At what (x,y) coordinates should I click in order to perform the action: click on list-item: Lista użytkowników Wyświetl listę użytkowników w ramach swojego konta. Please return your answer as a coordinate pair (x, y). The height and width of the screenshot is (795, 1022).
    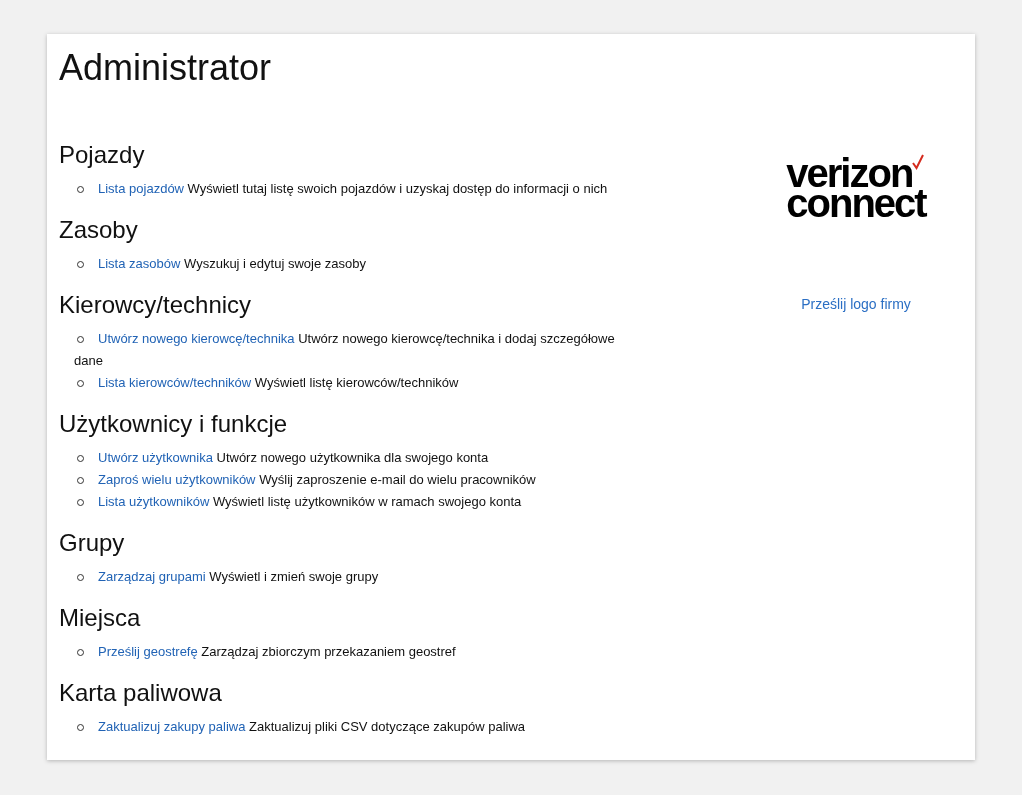
    Looking at the image, I should click on (356, 502).